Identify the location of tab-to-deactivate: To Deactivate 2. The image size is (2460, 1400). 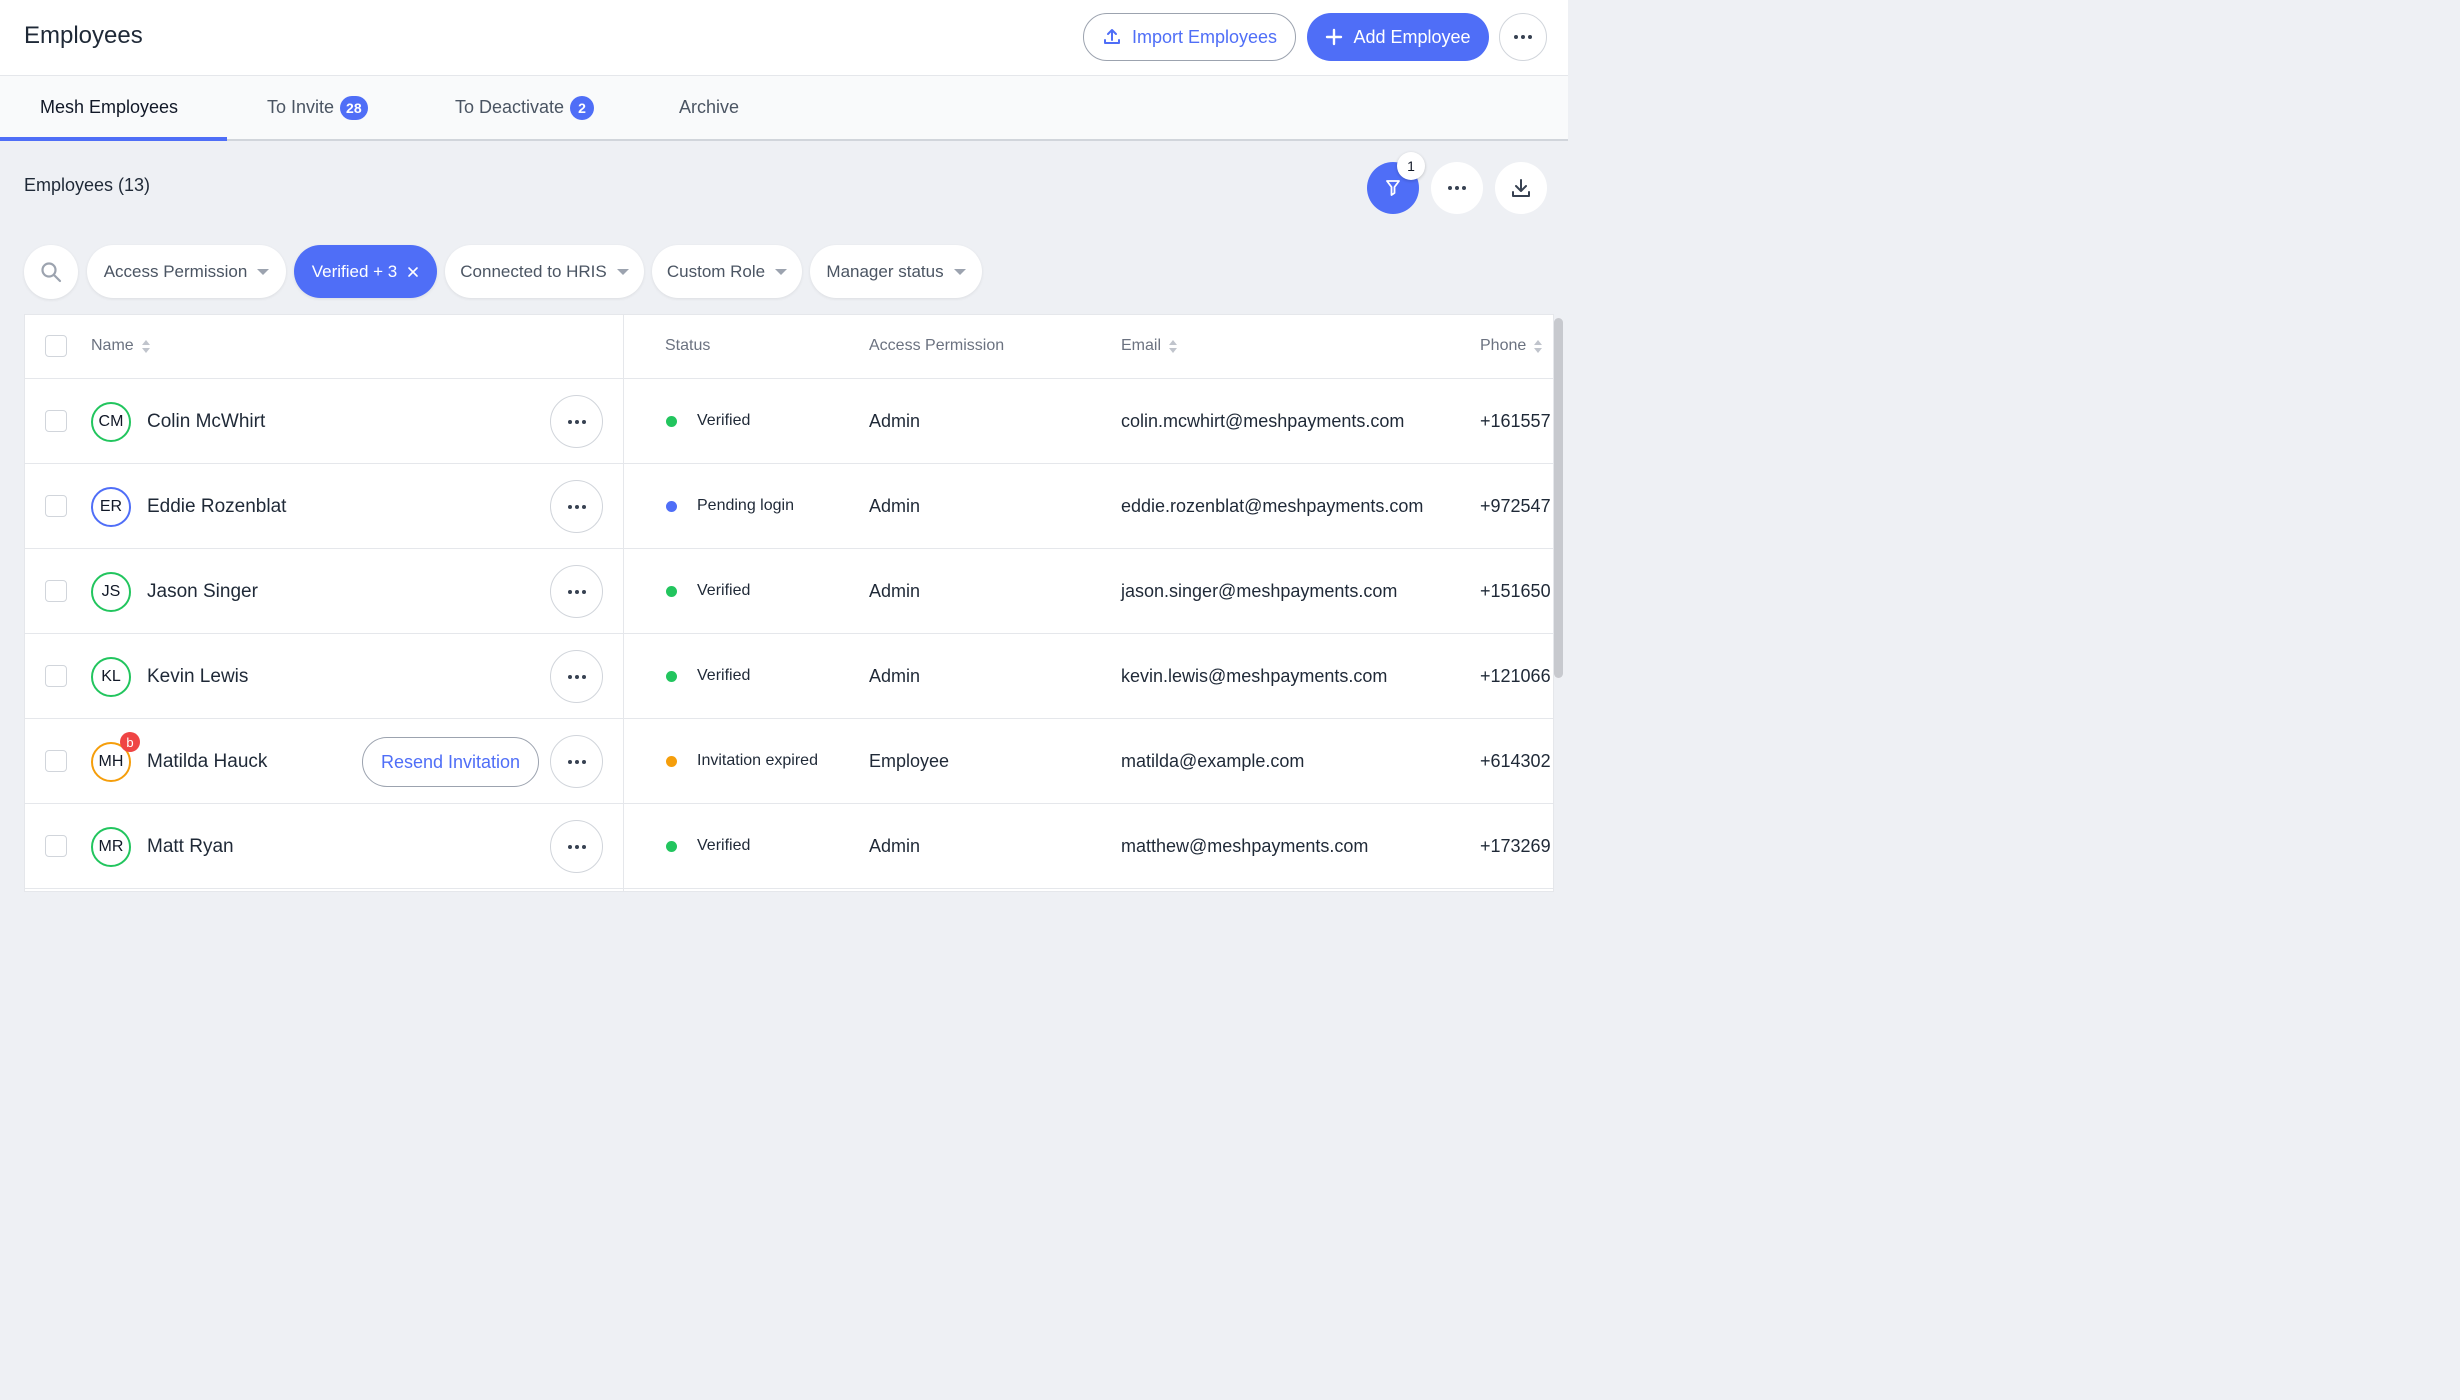
(525, 107).